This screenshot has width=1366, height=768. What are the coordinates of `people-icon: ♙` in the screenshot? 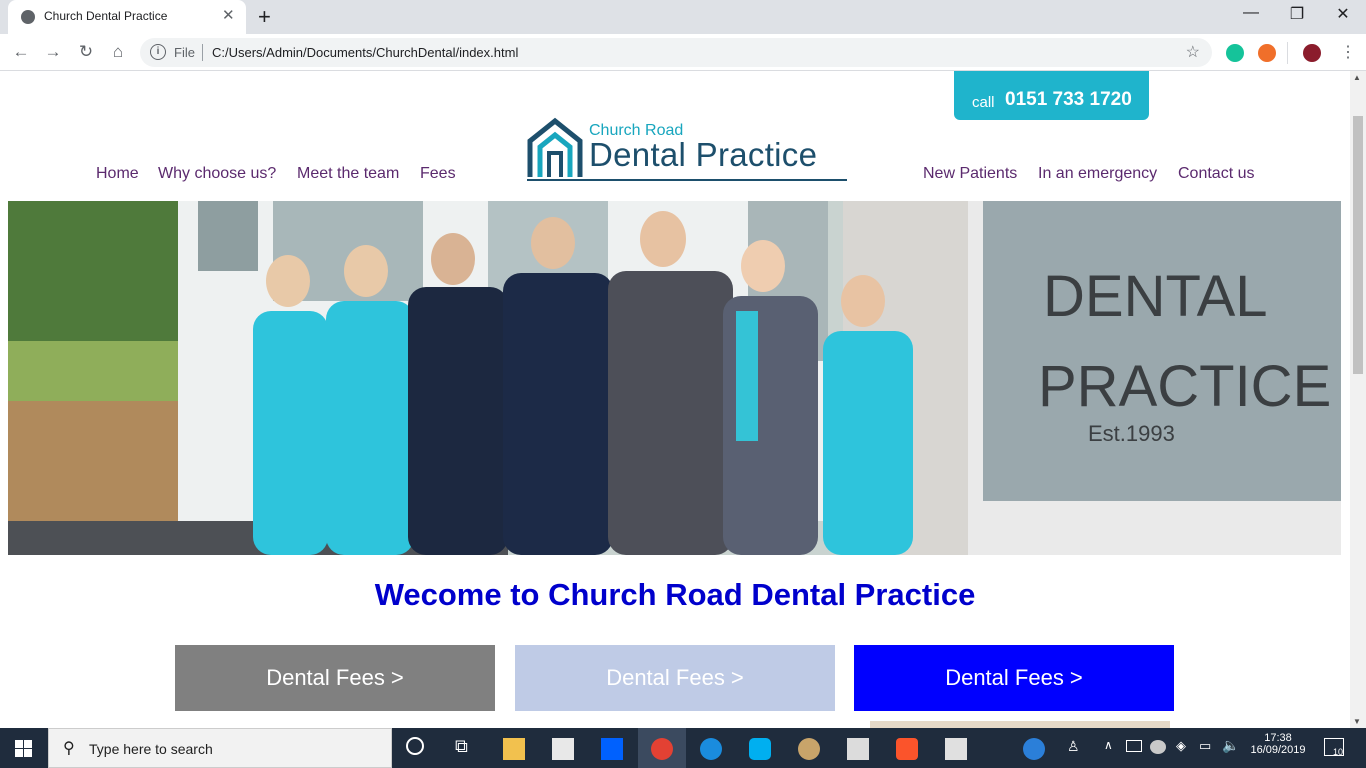 It's located at (1073, 746).